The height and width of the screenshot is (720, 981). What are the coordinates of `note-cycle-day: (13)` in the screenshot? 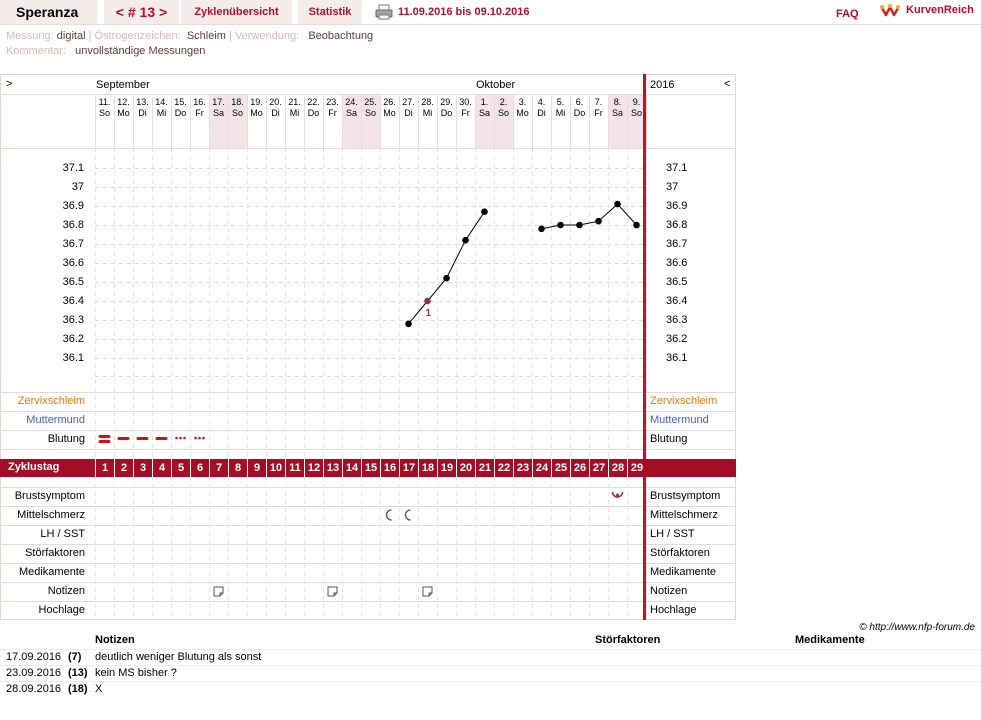 It's located at (78, 673).